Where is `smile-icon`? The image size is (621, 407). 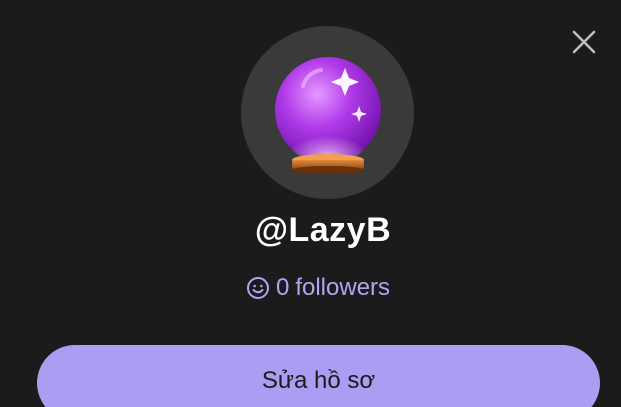 smile-icon is located at coordinates (258, 288).